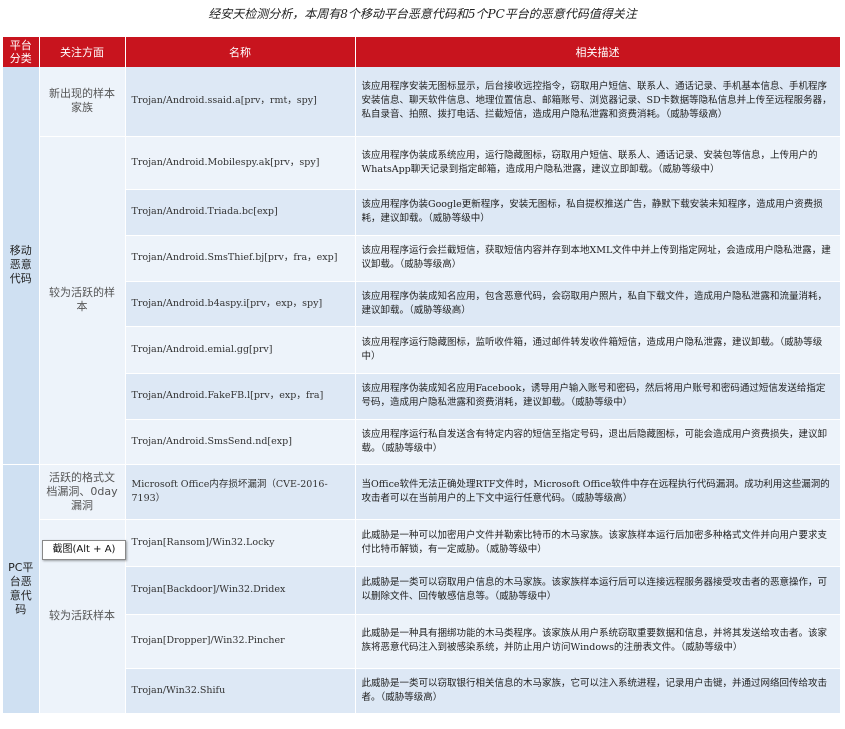  Describe the element at coordinates (240, 691) in the screenshot. I see `malware-name: Trojan/Win32.Shifu` at that location.